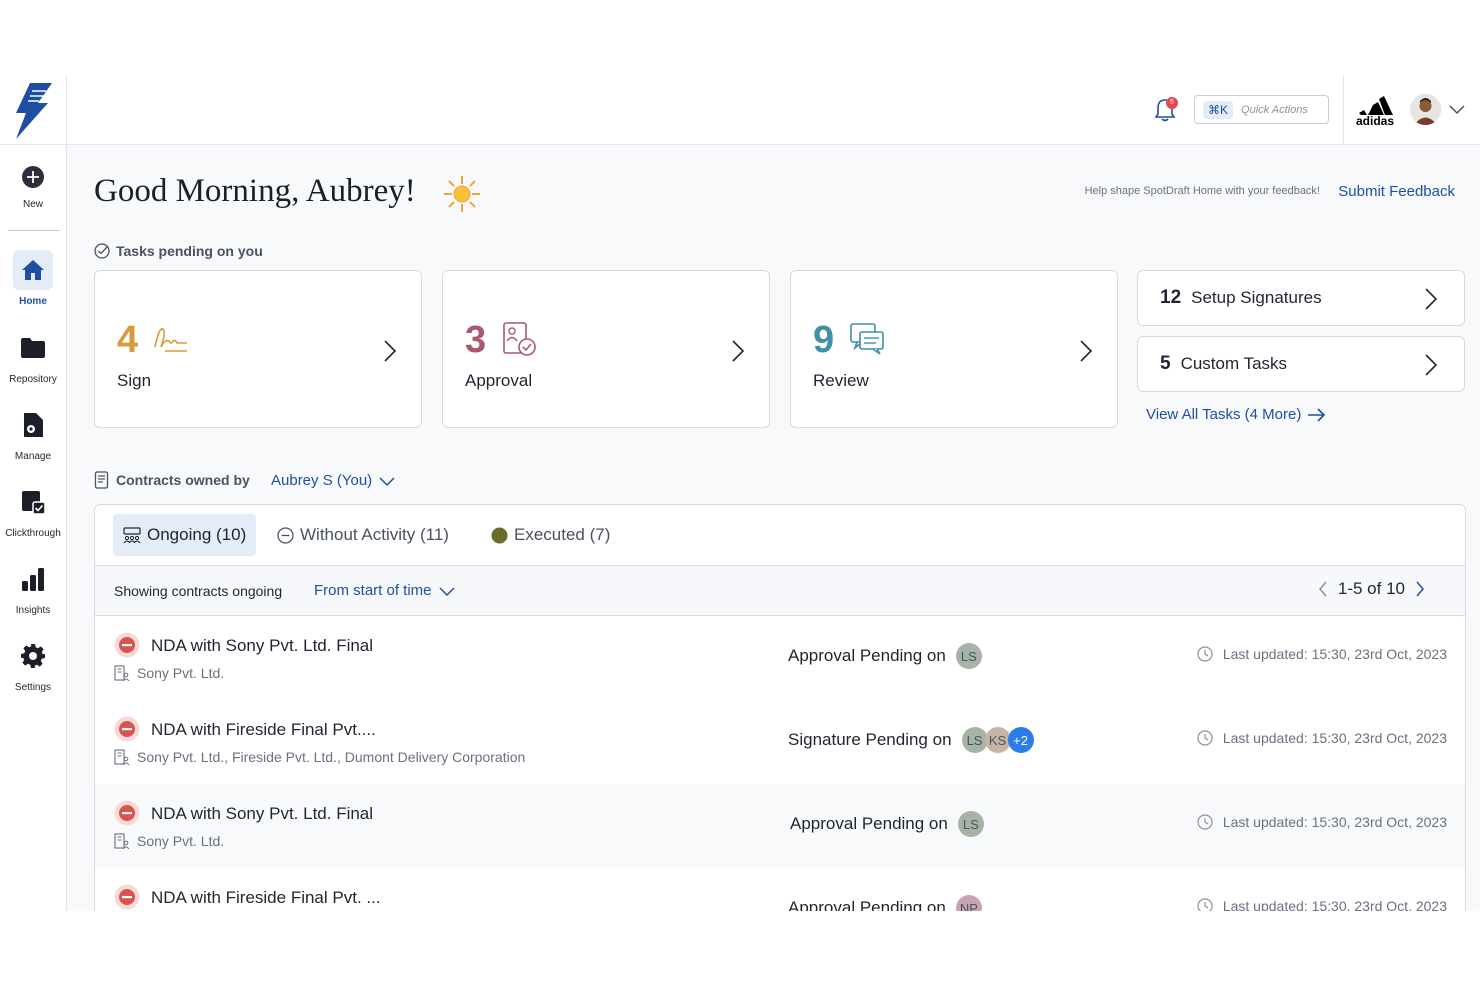 This screenshot has height=987, width=1480. Describe the element at coordinates (773, 110) in the screenshot. I see `topbar: 5 ⌘K Quick Actions adidas` at that location.